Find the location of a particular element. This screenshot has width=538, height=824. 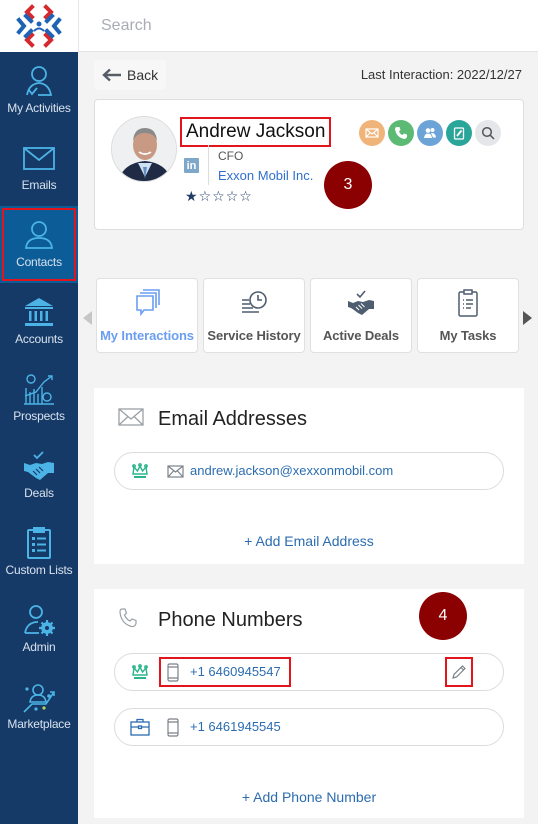

tab-label: Service History is located at coordinates (254, 335).